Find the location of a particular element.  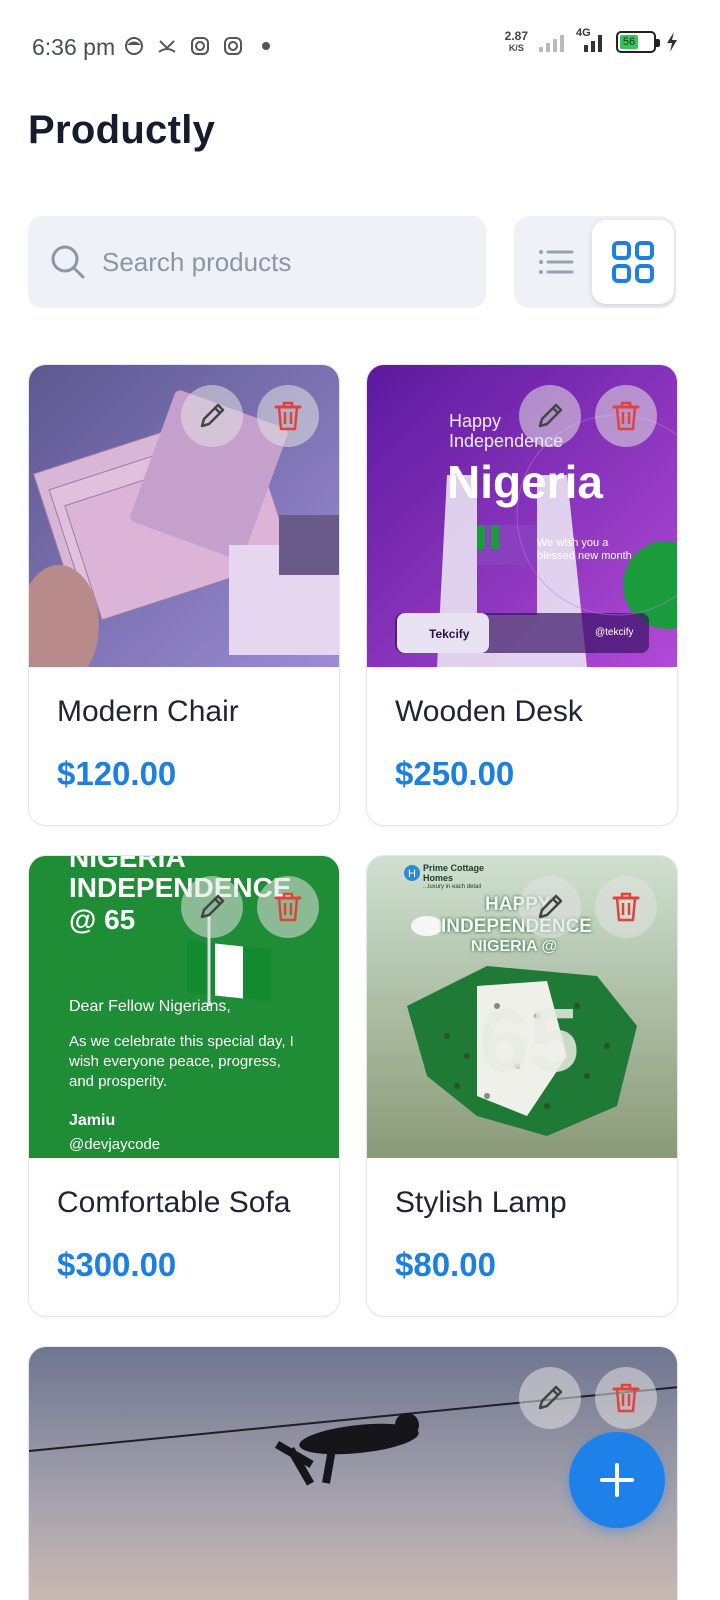

product-price: $250.00 is located at coordinates (455, 773).